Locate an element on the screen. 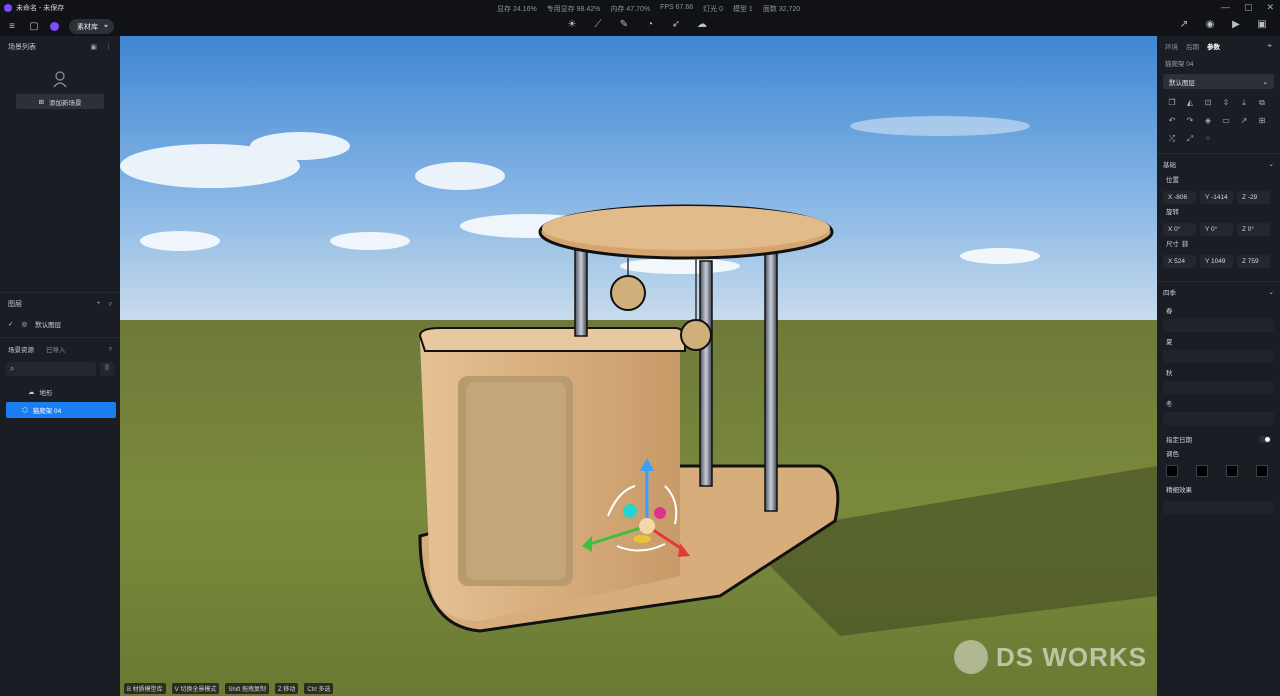 The image size is (1280, 696). add-scene-icon-inline: ⊞ is located at coordinates (41, 102).